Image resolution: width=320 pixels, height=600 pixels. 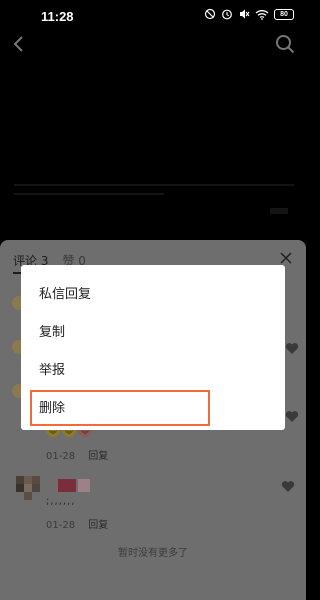 What do you see at coordinates (284, 14) in the screenshot?
I see `battery-indicator: 80` at bounding box center [284, 14].